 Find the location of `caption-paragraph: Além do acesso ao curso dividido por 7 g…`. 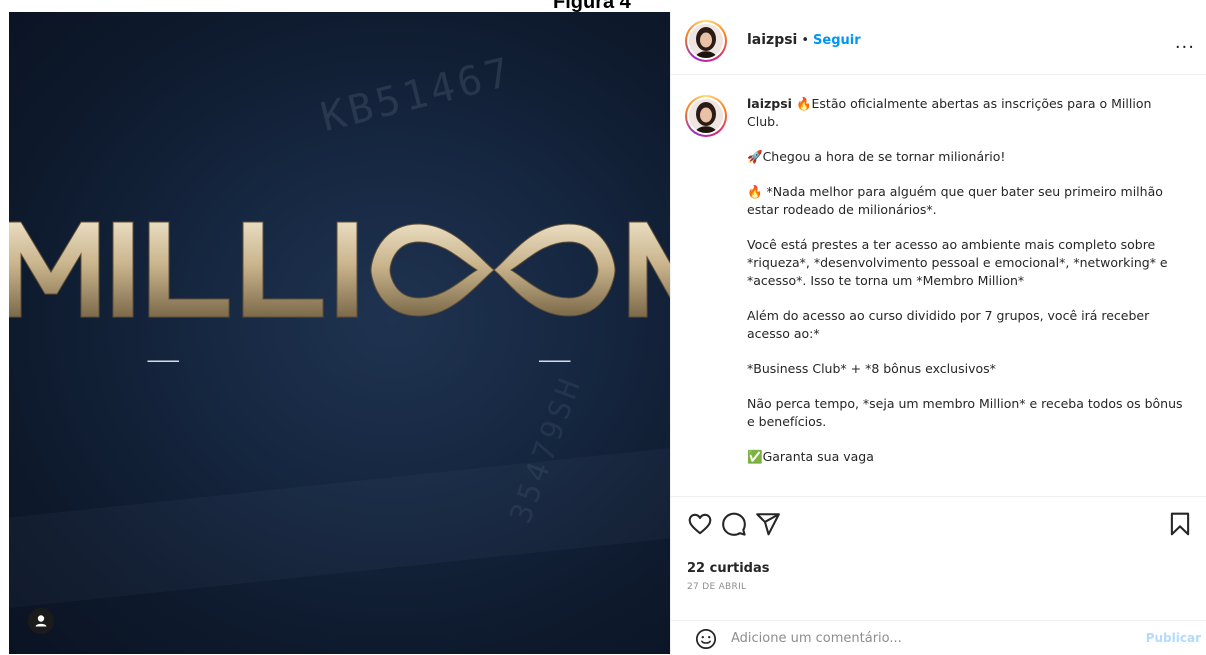

caption-paragraph: Além do acesso ao curso dividido por 7 g… is located at coordinates (948, 324).